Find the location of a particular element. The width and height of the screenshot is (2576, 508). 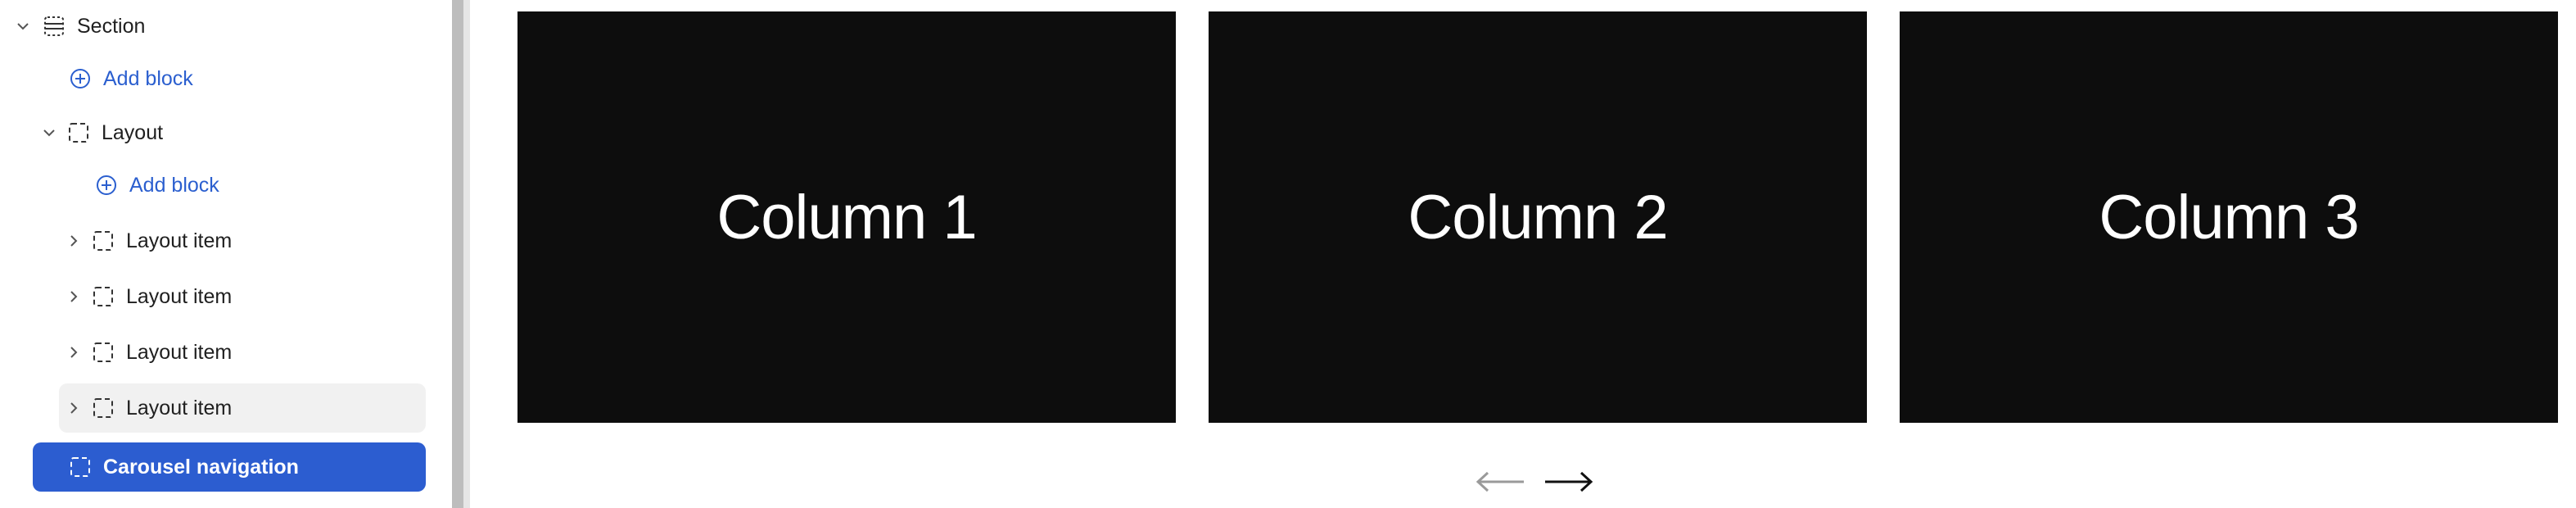

panel-scrollbar is located at coordinates (461, 254).